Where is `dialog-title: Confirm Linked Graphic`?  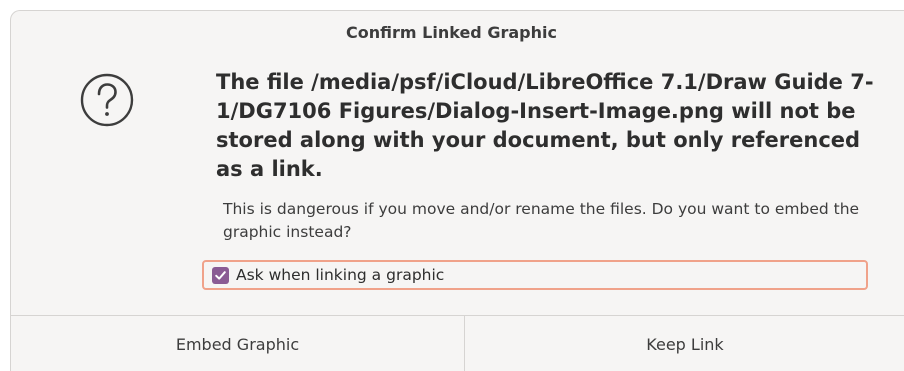 dialog-title: Confirm Linked Graphic is located at coordinates (451, 32).